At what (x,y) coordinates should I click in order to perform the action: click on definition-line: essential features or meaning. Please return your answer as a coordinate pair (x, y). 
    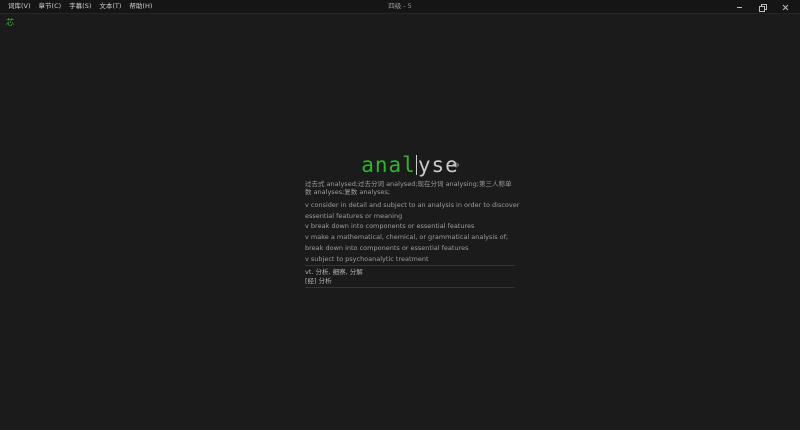
    Looking at the image, I should click on (354, 215).